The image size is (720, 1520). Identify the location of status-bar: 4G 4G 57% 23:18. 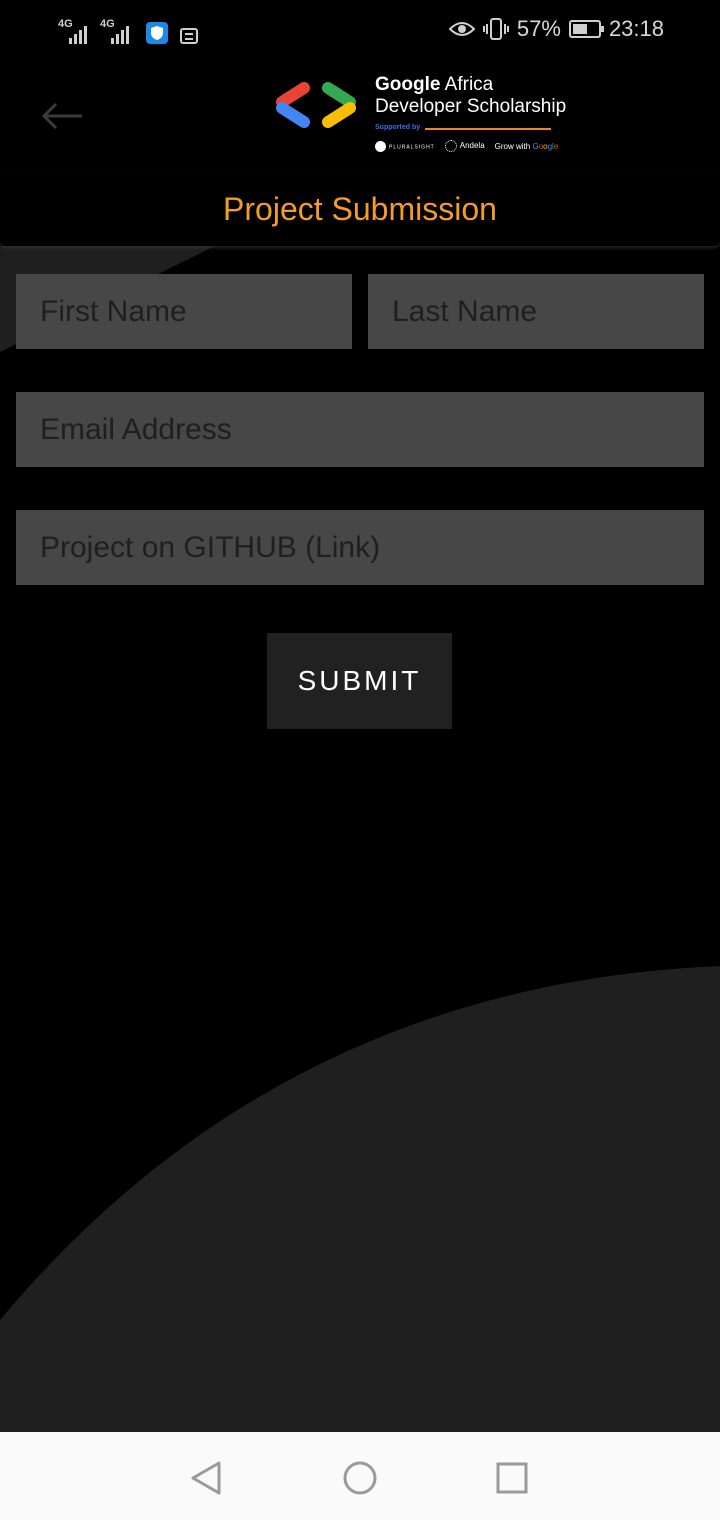
(360, 31).